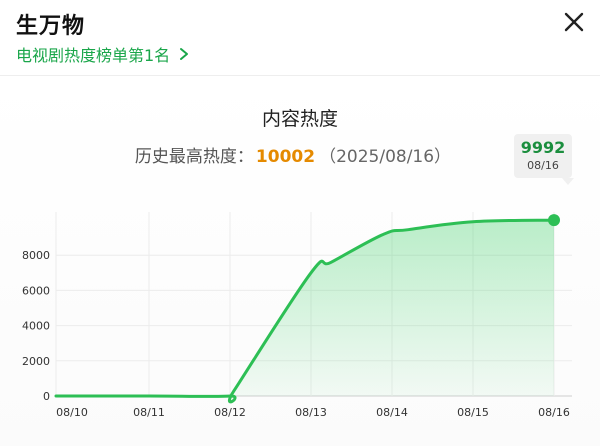  I want to click on x-tick-label: 08/12, so click(230, 412).